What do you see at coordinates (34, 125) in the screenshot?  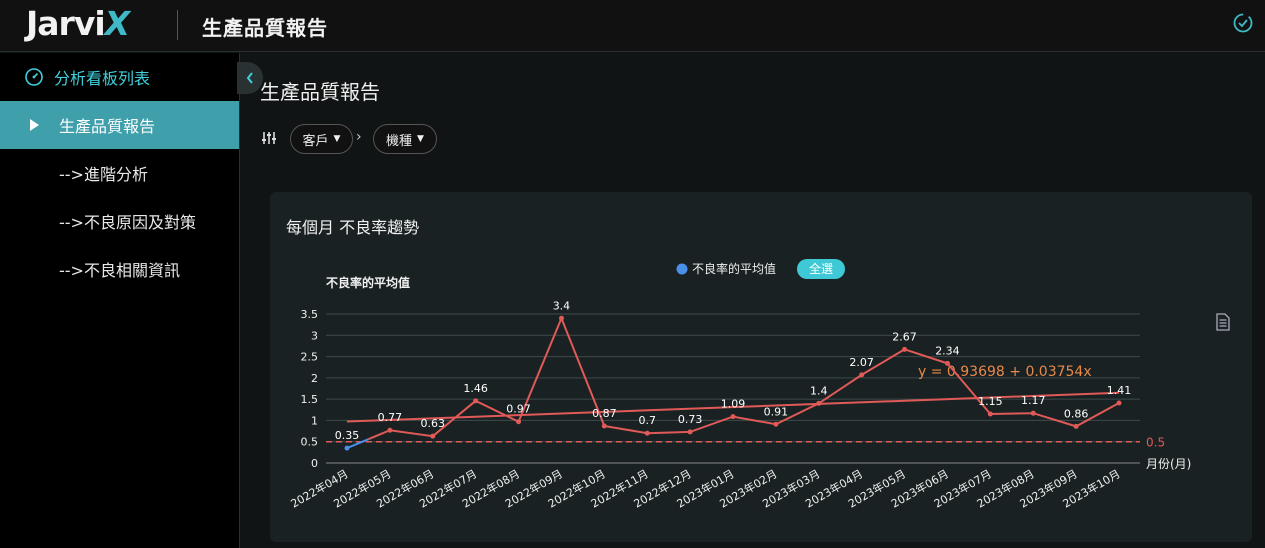 I see `play-arrow-icon` at bounding box center [34, 125].